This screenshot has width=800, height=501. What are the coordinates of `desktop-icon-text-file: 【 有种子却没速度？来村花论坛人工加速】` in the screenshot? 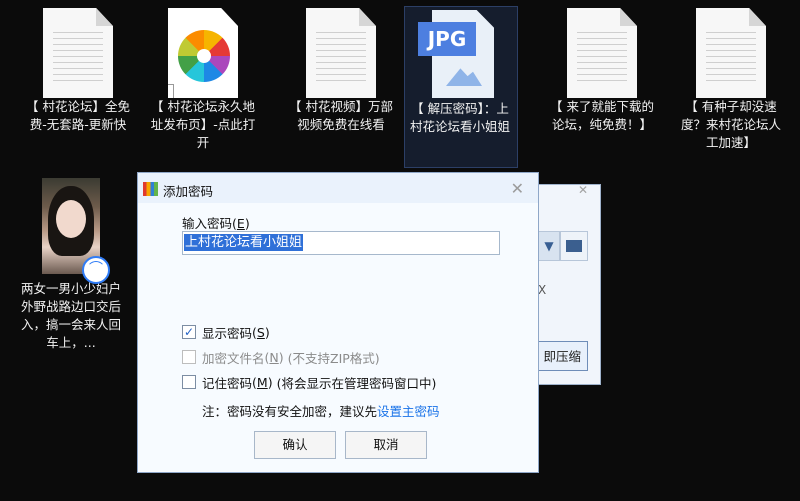 It's located at (731, 80).